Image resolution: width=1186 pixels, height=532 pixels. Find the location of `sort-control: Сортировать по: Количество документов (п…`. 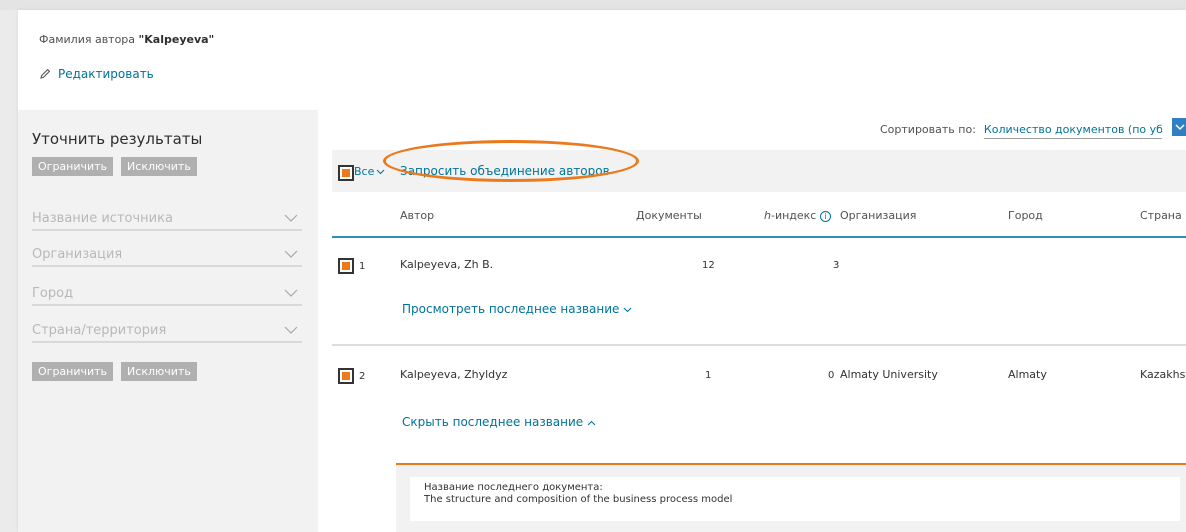

sort-control: Сортировать по: Количество документов (п… is located at coordinates (1021, 131).